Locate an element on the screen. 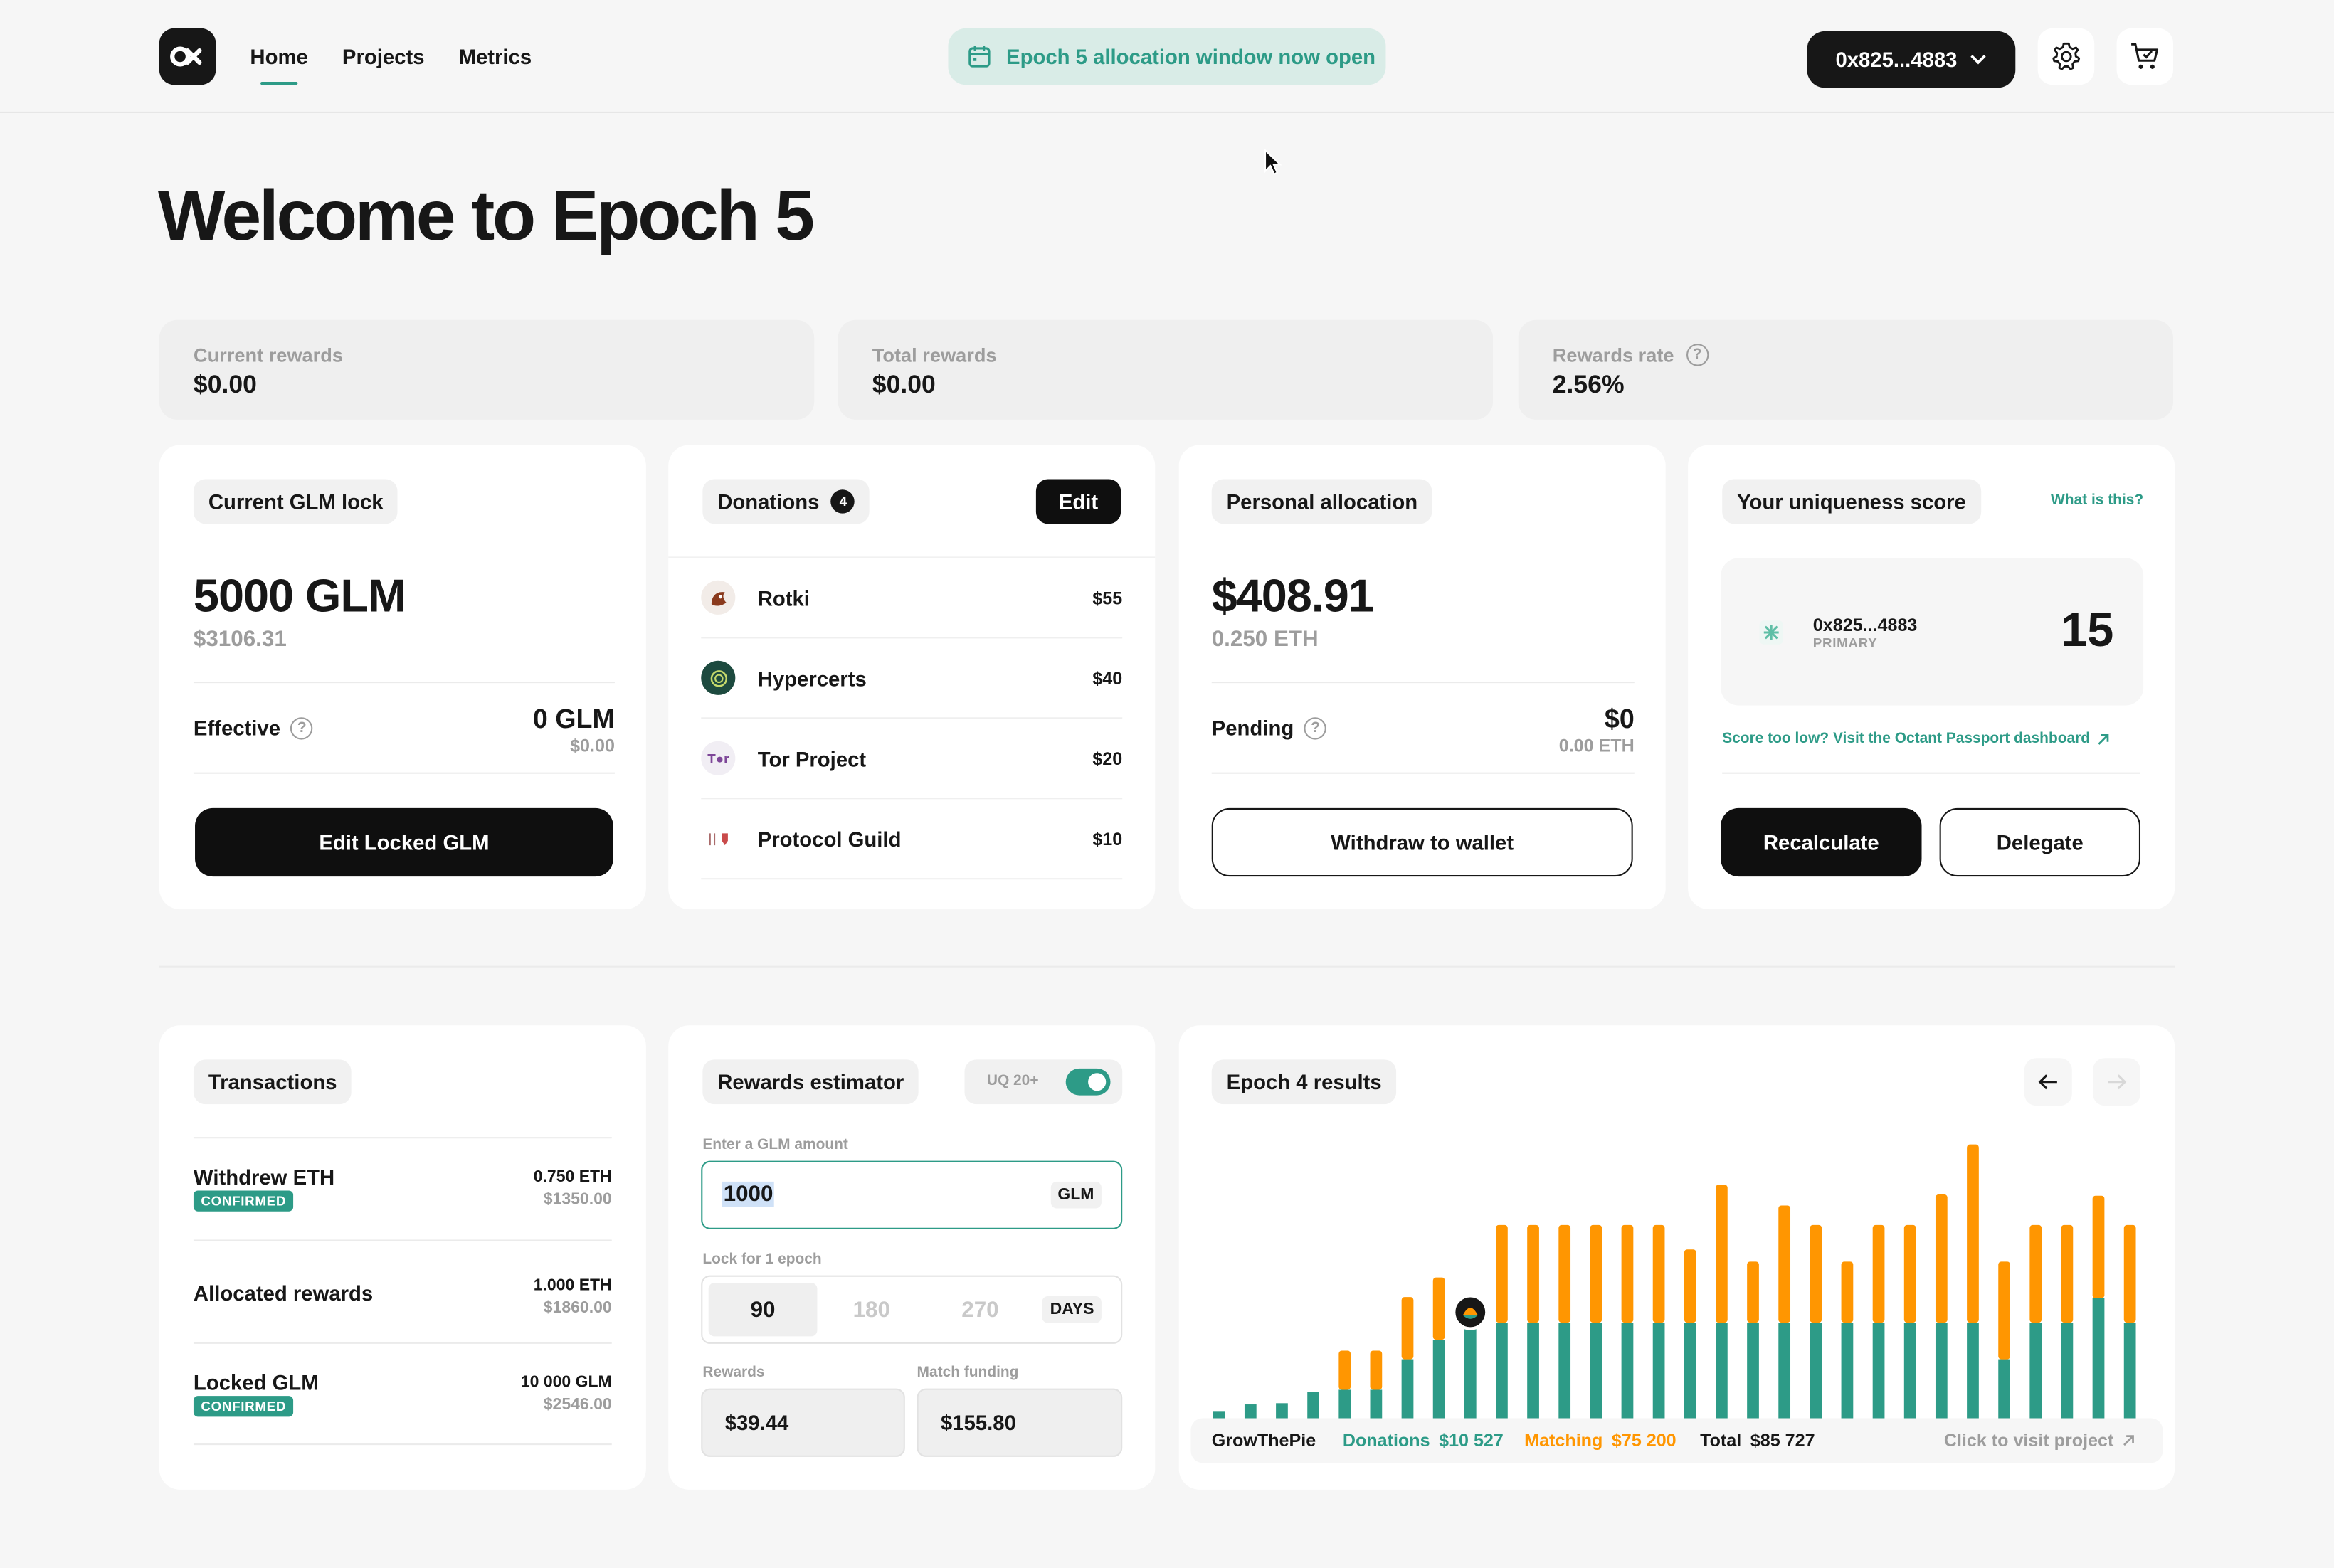 The width and height of the screenshot is (2334, 1568). highlighted-project-marker-icon is located at coordinates (1470, 1312).